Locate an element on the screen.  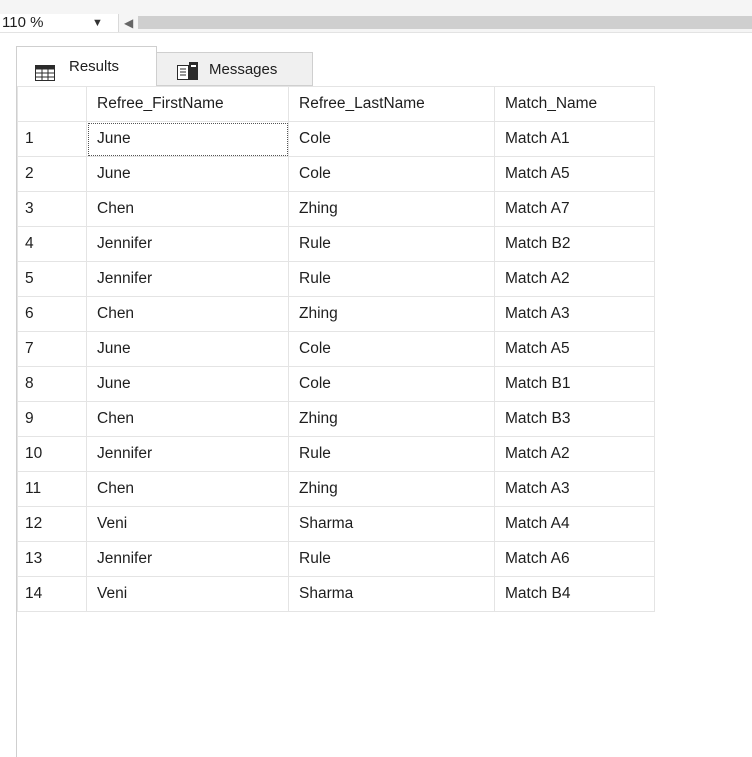
table-row: 9 Chen Zhing Match B3 is located at coordinates (336, 419).